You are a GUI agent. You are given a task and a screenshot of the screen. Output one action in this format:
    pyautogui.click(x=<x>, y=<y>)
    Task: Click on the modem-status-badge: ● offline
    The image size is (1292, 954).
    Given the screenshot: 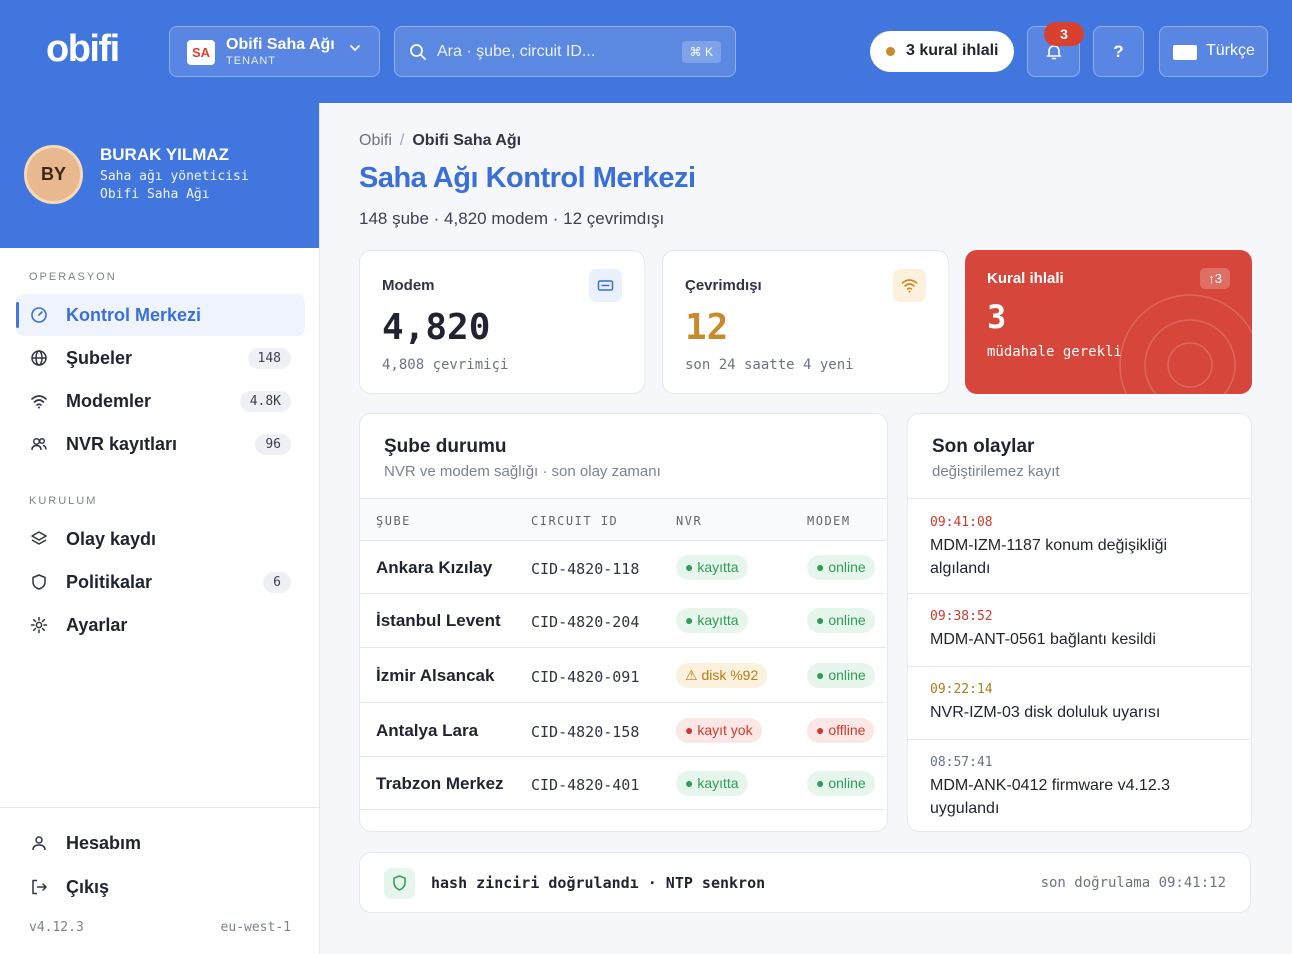 What is the action you would take?
    pyautogui.click(x=841, y=730)
    